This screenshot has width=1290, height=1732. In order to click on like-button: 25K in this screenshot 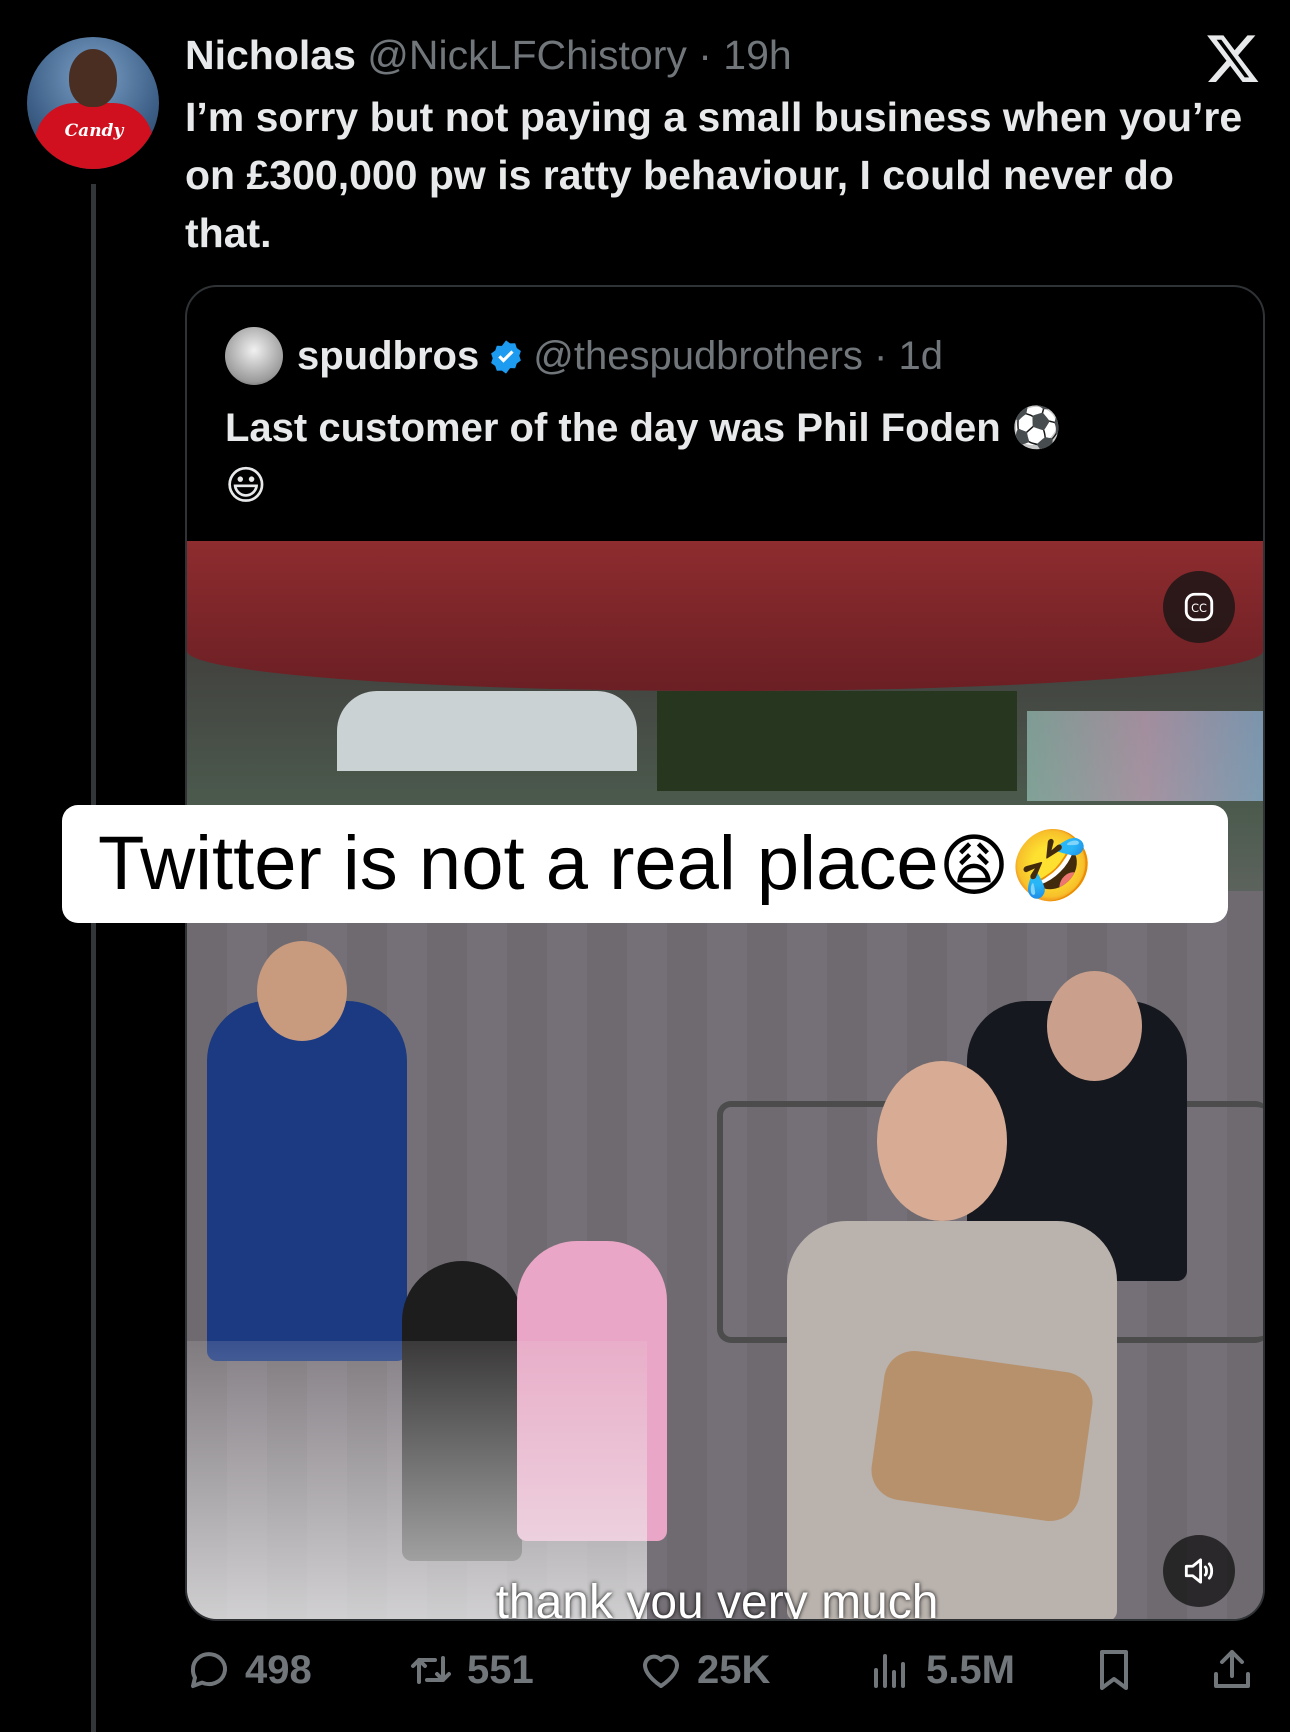, I will do `click(703, 1670)`.